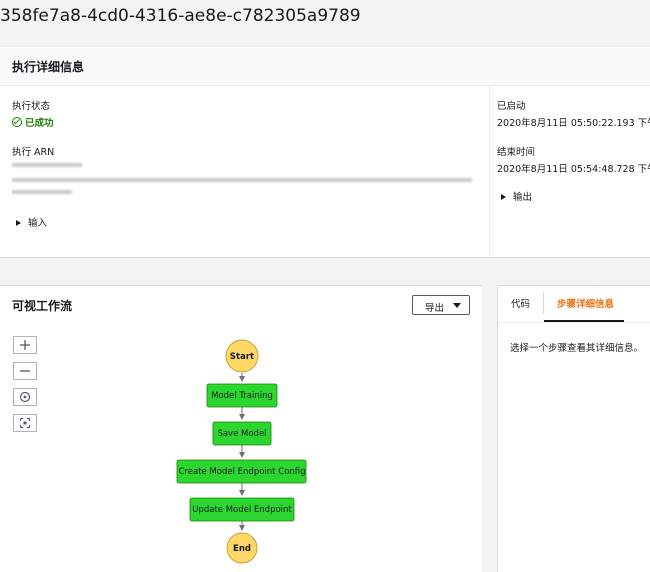 The image size is (650, 572). I want to click on status-value: 已成功, so click(39, 123).